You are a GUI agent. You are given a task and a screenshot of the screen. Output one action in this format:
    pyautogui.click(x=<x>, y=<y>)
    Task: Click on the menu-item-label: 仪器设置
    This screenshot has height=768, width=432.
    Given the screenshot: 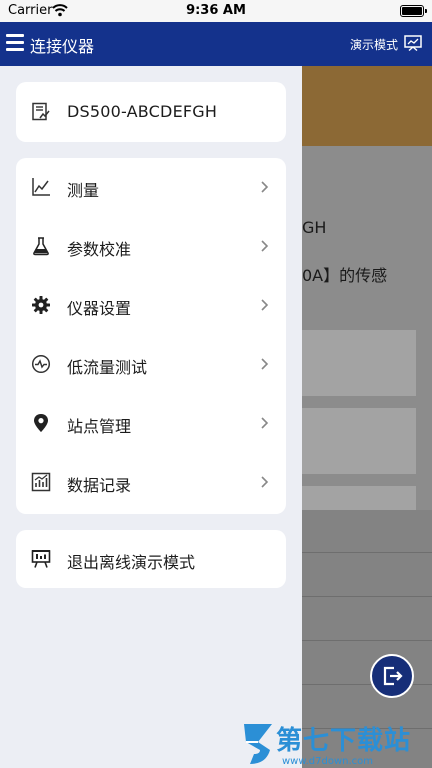 What is the action you would take?
    pyautogui.click(x=99, y=308)
    